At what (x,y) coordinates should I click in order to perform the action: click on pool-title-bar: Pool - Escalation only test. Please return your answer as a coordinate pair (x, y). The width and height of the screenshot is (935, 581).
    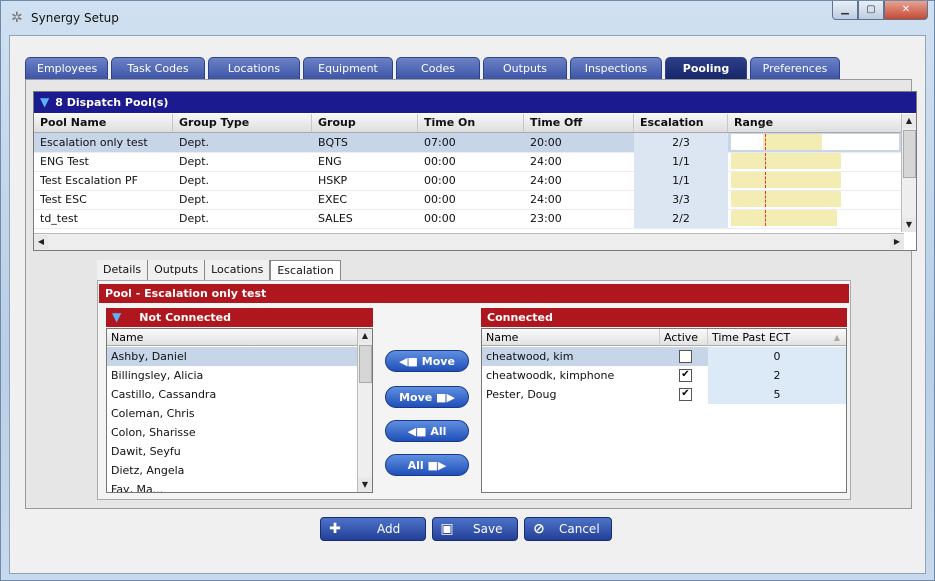
    Looking at the image, I should click on (474, 293).